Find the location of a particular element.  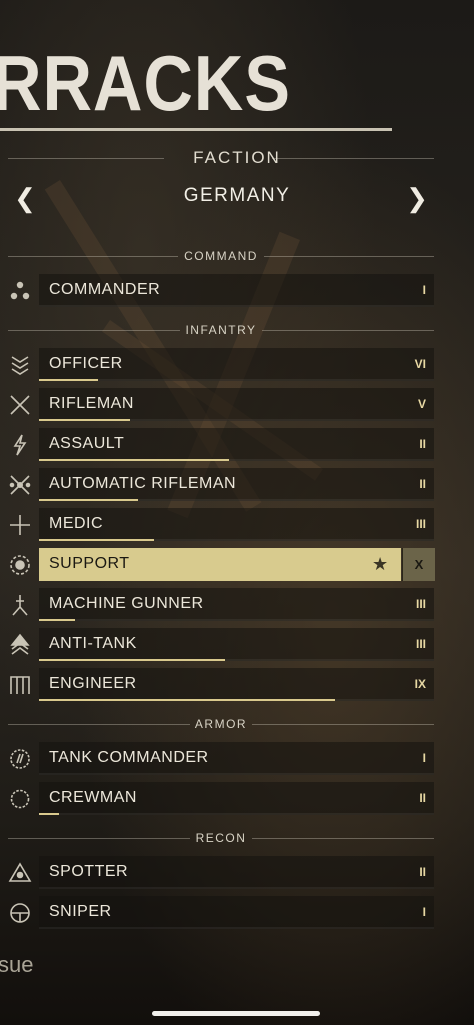

commander-icon is located at coordinates (21, 291).